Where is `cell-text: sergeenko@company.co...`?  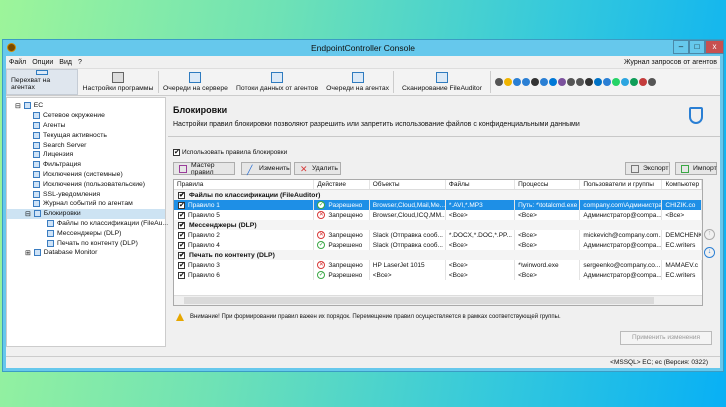
cell-text: sergeenko@company.co... is located at coordinates (622, 265).